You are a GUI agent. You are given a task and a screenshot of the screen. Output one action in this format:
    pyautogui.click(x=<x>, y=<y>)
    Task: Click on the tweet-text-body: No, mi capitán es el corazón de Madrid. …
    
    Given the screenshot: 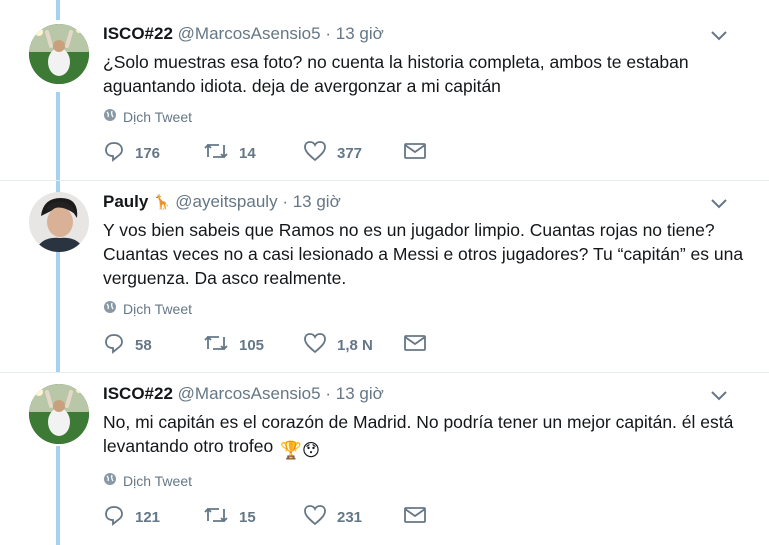 What is the action you would take?
    pyautogui.click(x=418, y=434)
    